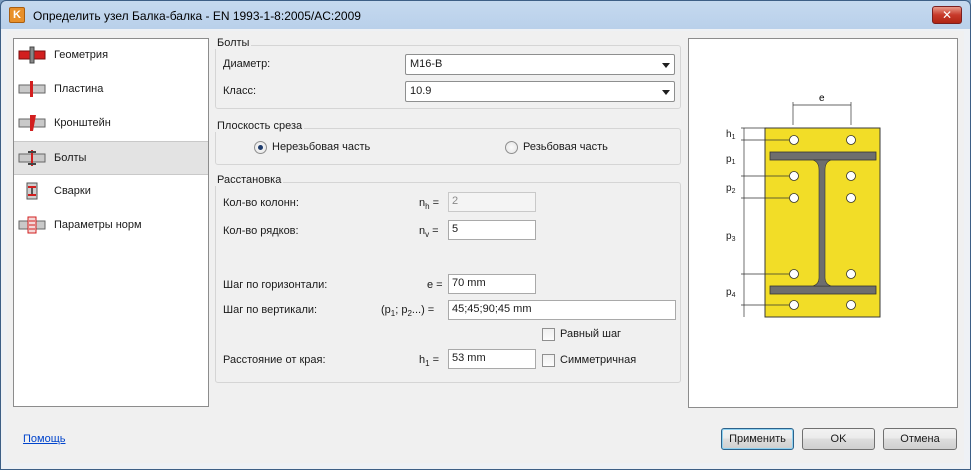 This screenshot has height=470, width=971. I want to click on apply-button: Применить, so click(757, 439).